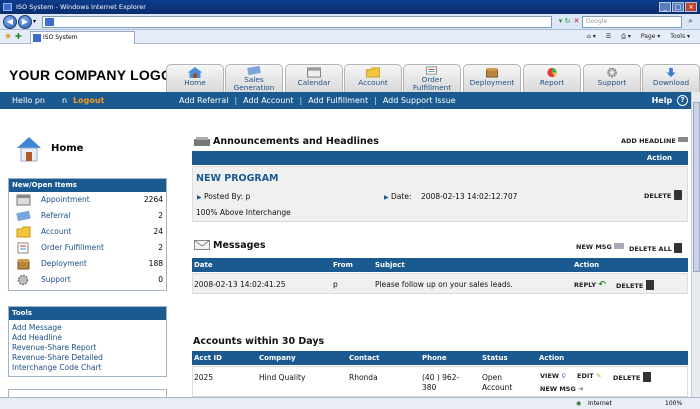 The image size is (700, 409). What do you see at coordinates (564, 376) in the screenshot?
I see `magnifier-icon: ⚲` at bounding box center [564, 376].